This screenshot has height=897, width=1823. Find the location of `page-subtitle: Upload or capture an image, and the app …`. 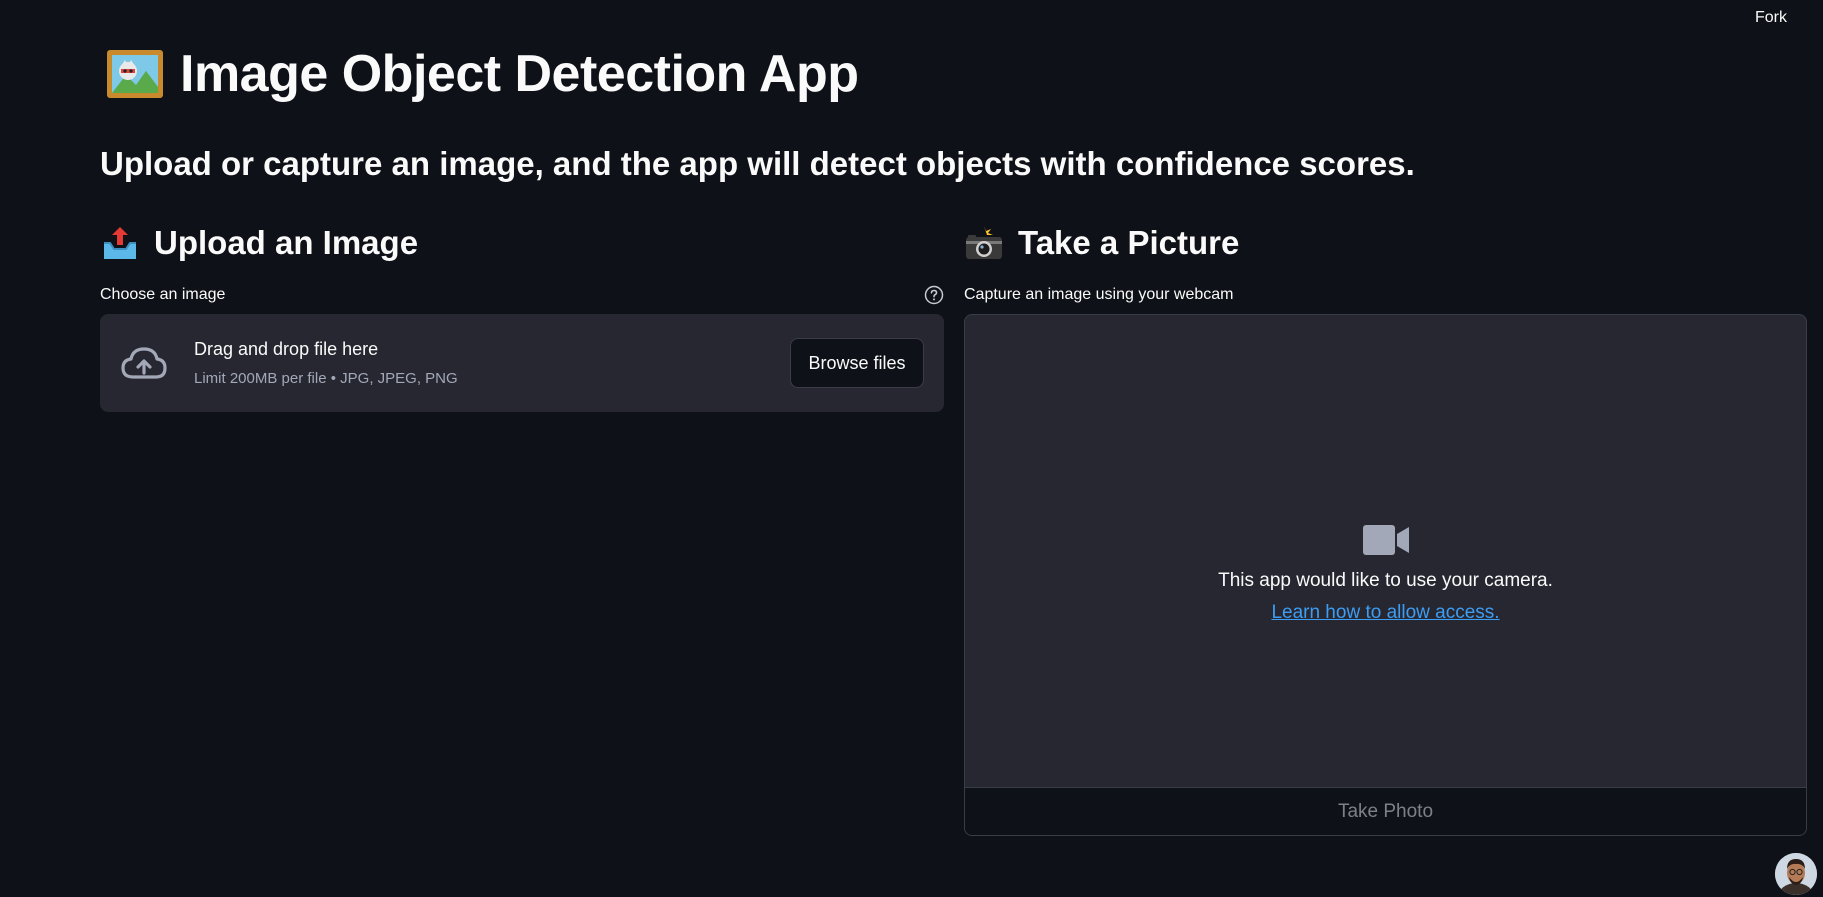

page-subtitle: Upload or capture an image, and the app … is located at coordinates (757, 163).